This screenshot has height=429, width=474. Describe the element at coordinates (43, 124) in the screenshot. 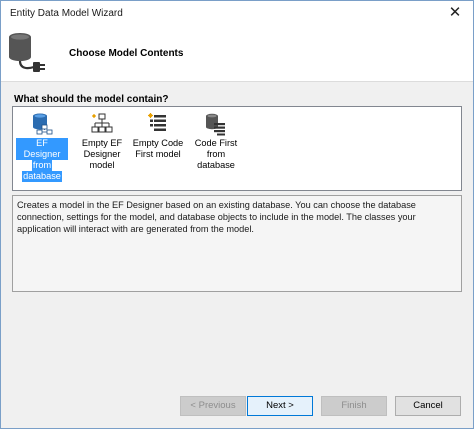

I see `ef-designer-database-icon` at that location.